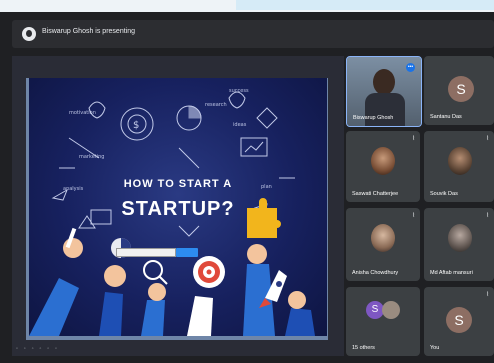 Image resolution: width=494 pixels, height=363 pixels. I want to click on svg-text: research, so click(216, 105).